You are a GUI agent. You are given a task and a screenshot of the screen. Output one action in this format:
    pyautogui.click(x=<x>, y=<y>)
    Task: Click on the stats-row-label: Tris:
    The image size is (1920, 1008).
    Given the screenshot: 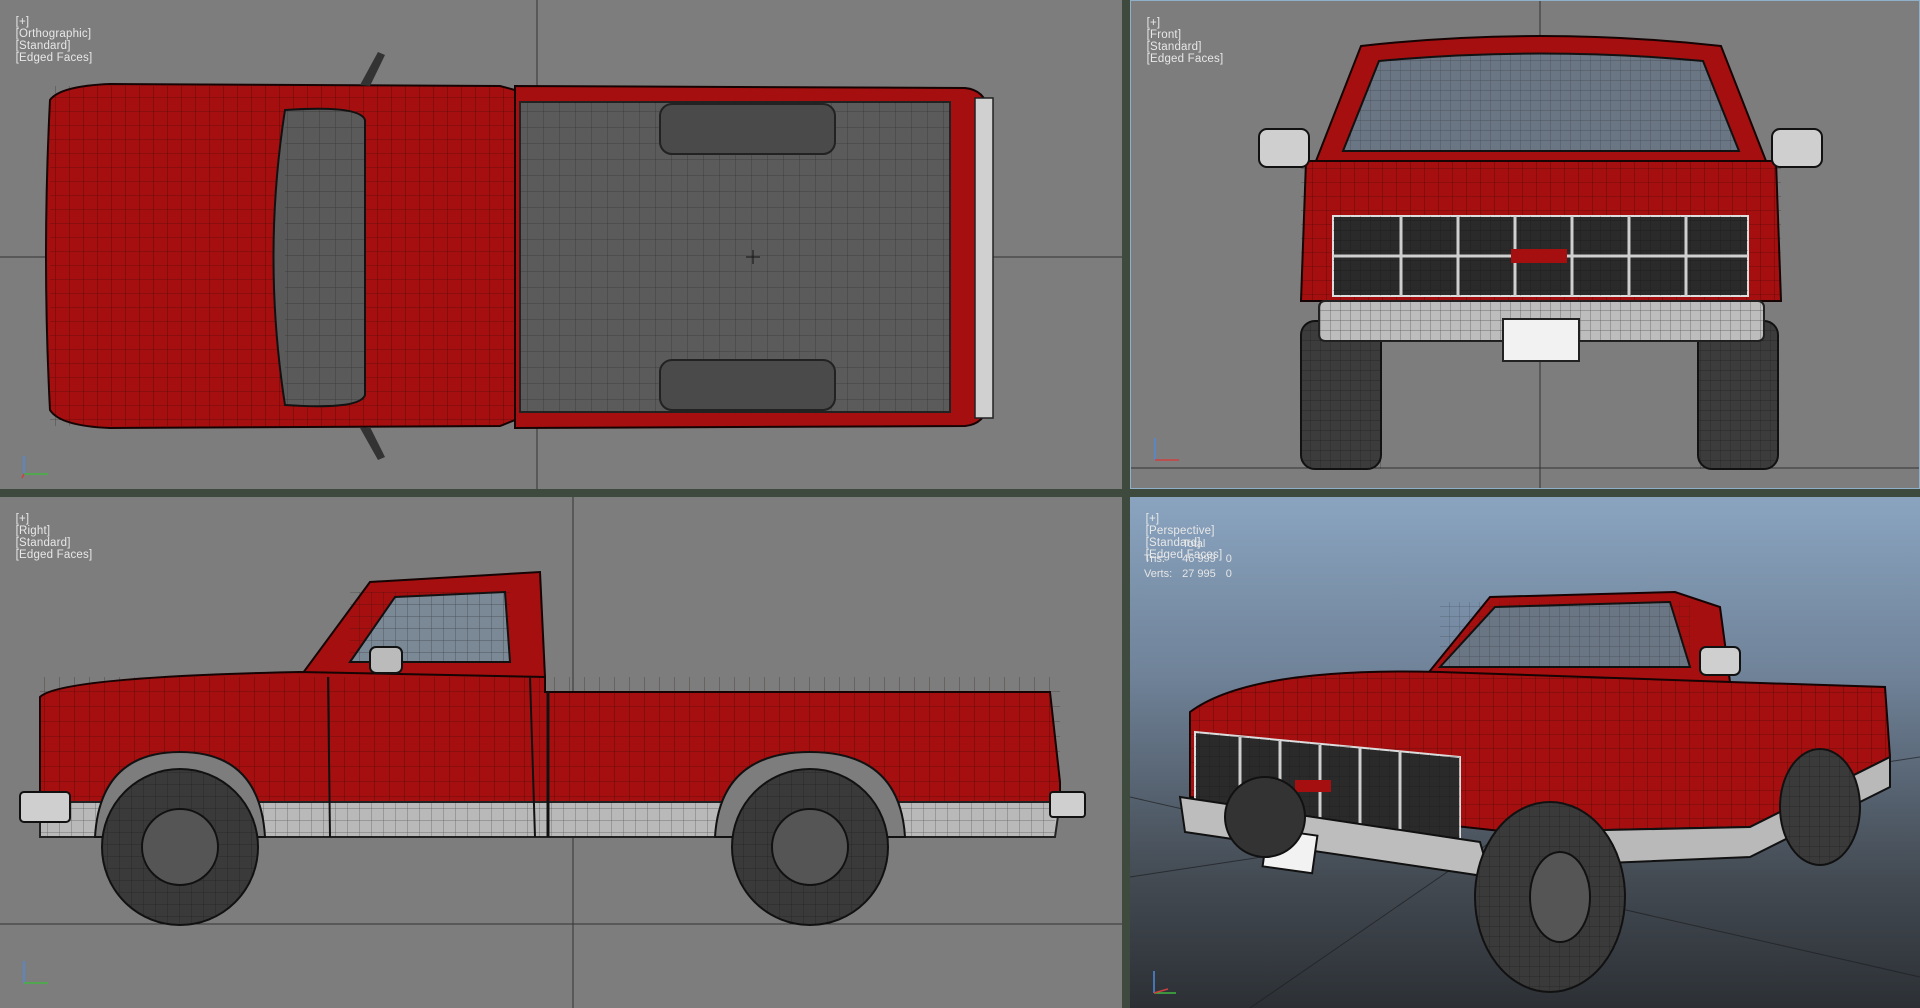 What is the action you would take?
    pyautogui.click(x=1154, y=559)
    